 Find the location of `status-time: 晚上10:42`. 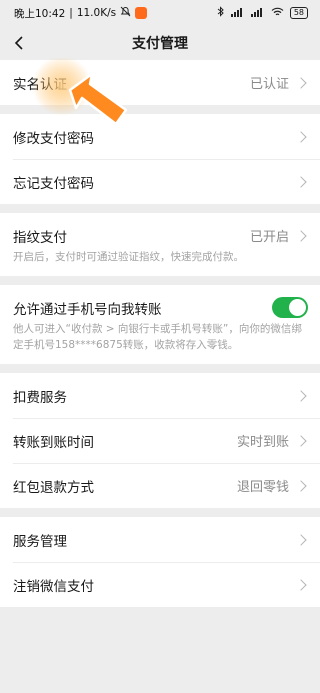

status-time: 晚上10:42 is located at coordinates (40, 13).